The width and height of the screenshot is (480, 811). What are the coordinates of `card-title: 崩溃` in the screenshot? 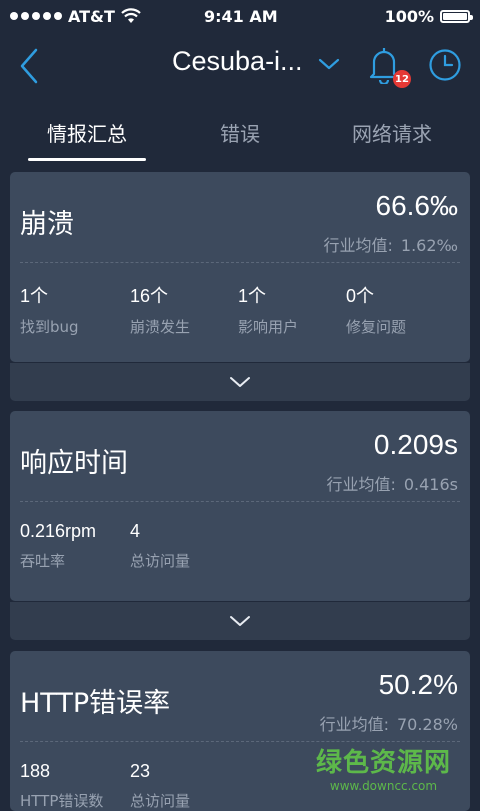 It's located at (47, 224).